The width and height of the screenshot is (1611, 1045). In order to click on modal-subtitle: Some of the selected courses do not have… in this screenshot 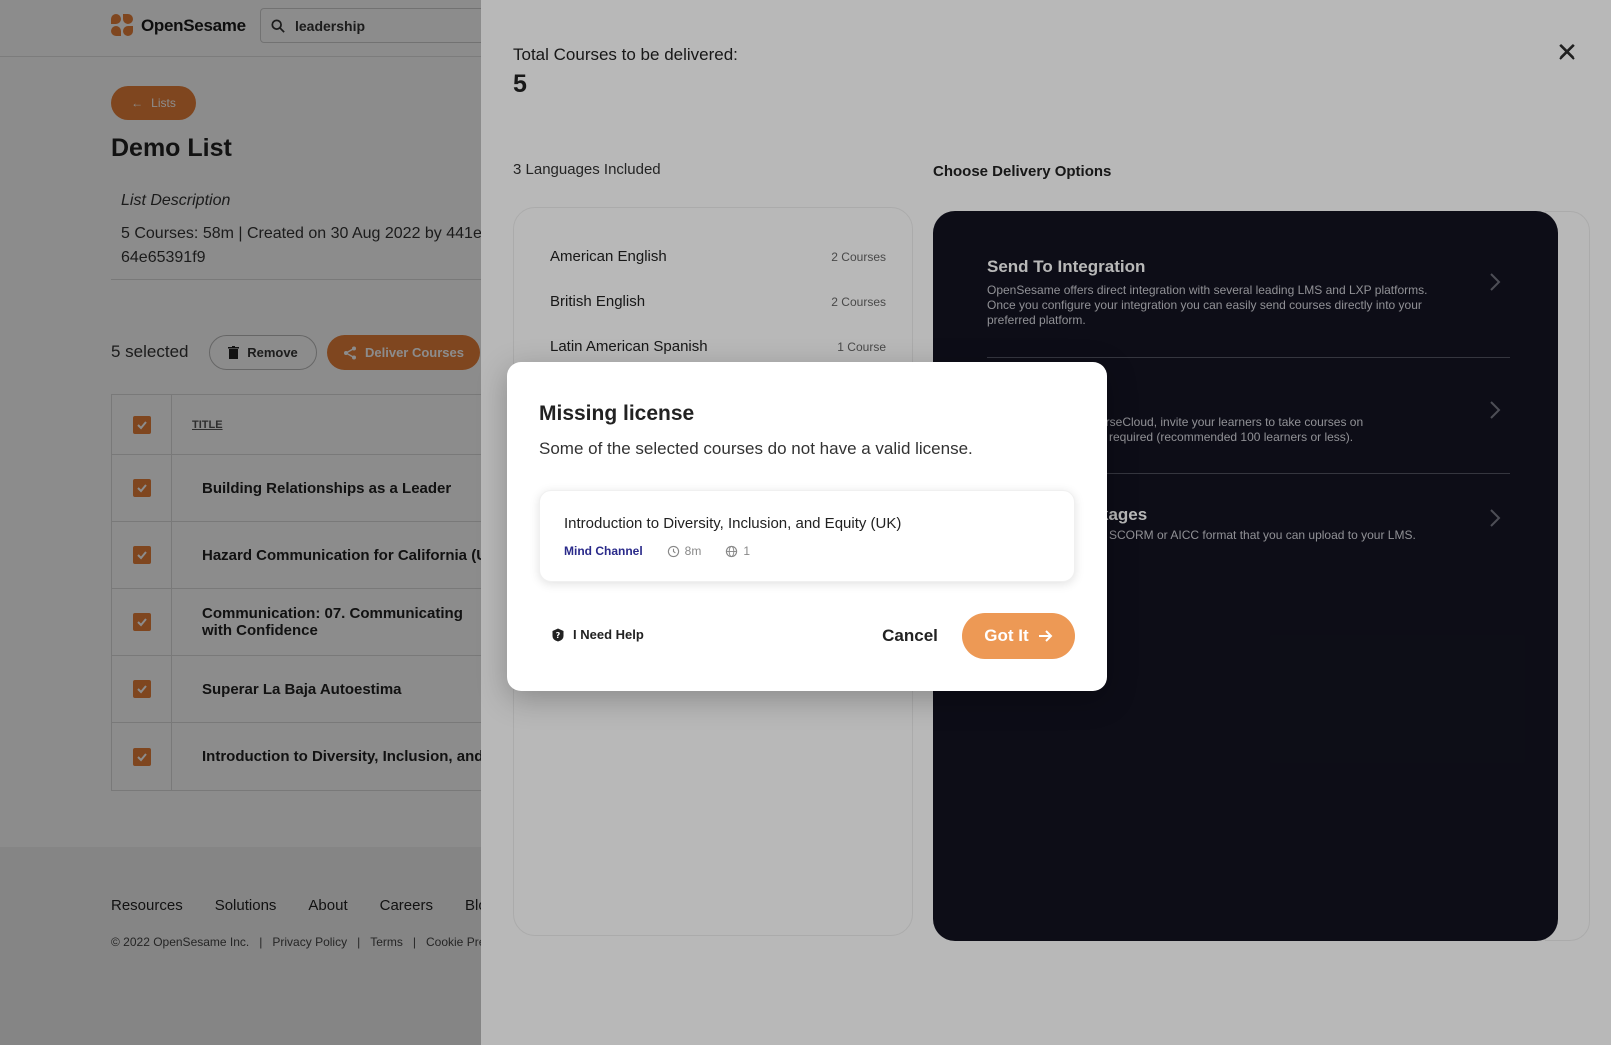, I will do `click(756, 448)`.